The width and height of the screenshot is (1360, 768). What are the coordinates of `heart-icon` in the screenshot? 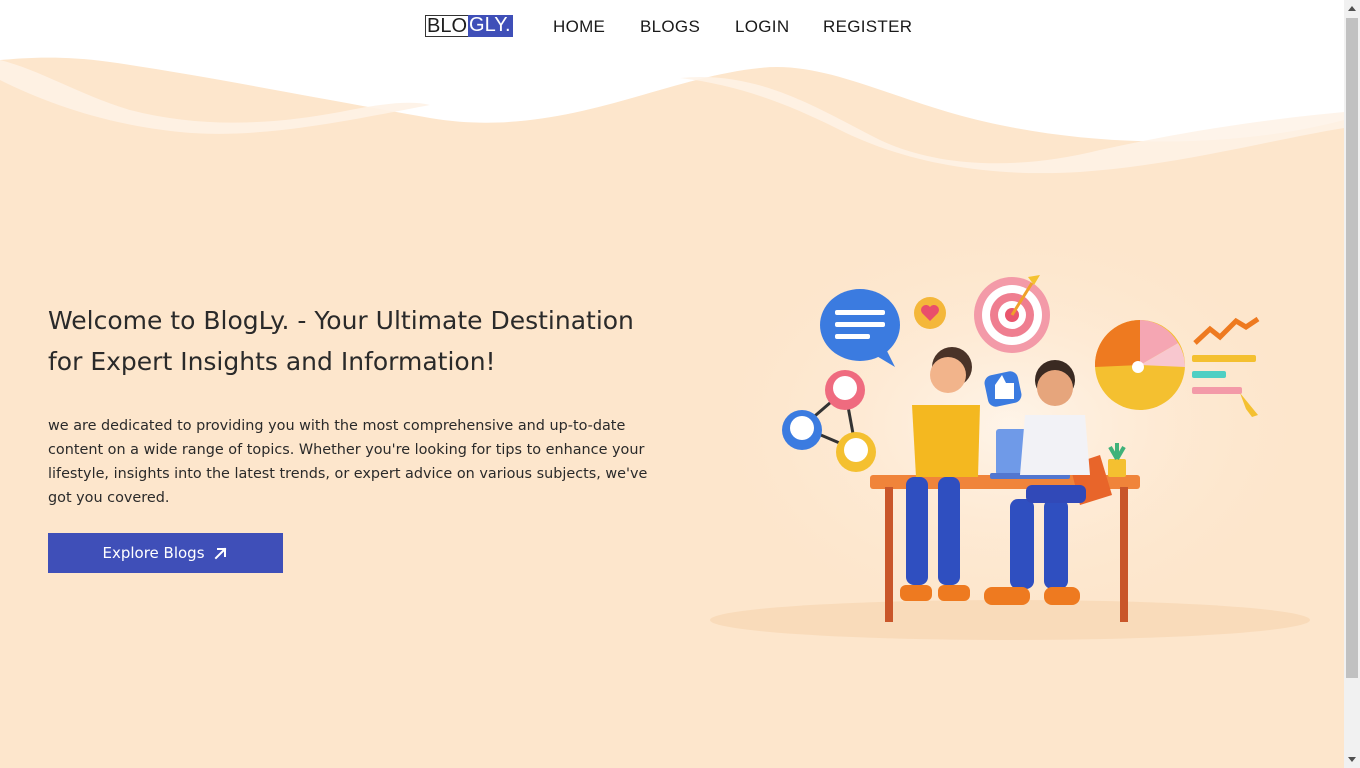 It's located at (930, 313).